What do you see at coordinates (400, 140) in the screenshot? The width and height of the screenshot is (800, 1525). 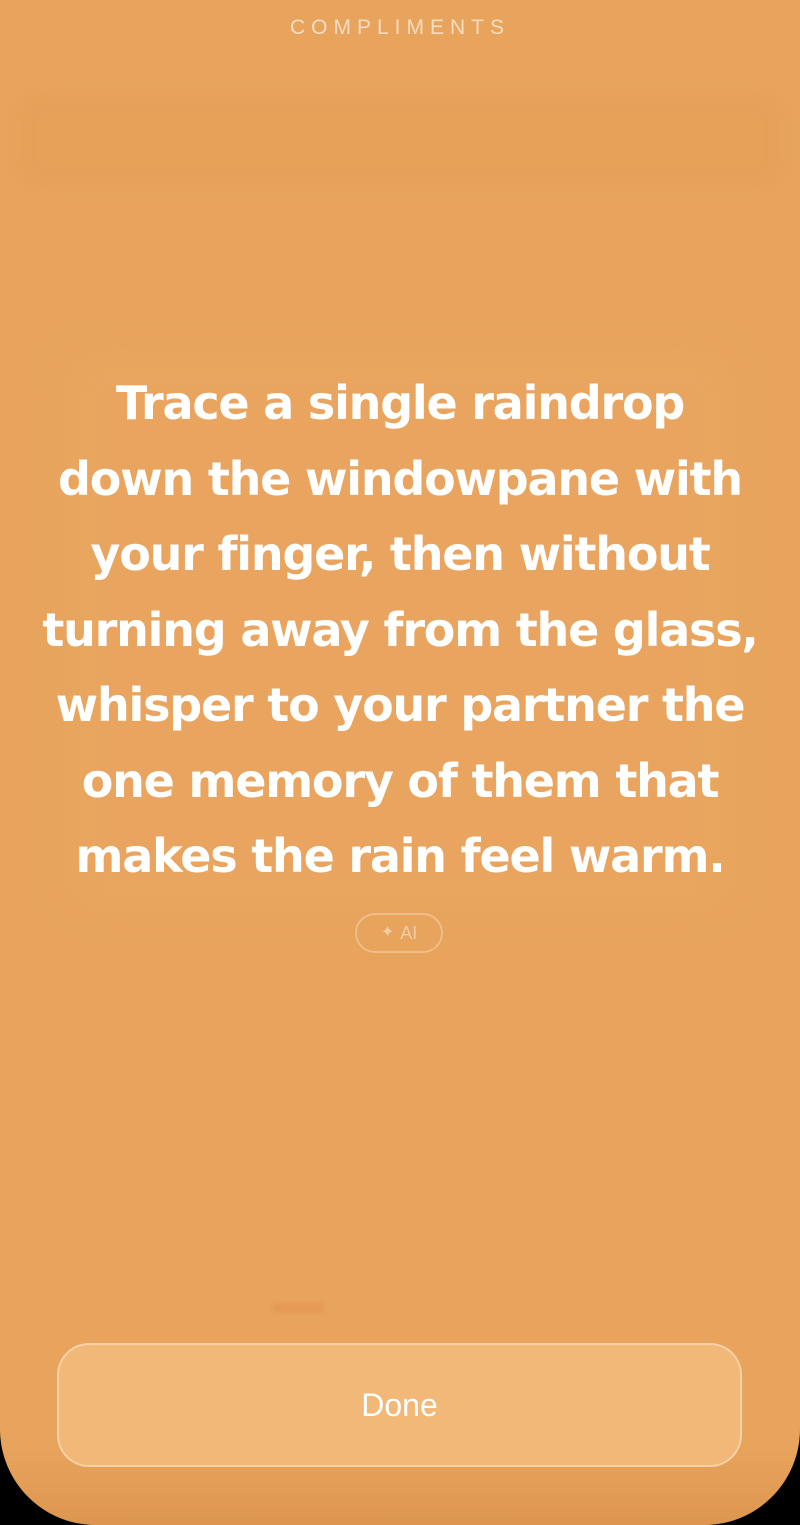 I see `blurred-header-band` at bounding box center [400, 140].